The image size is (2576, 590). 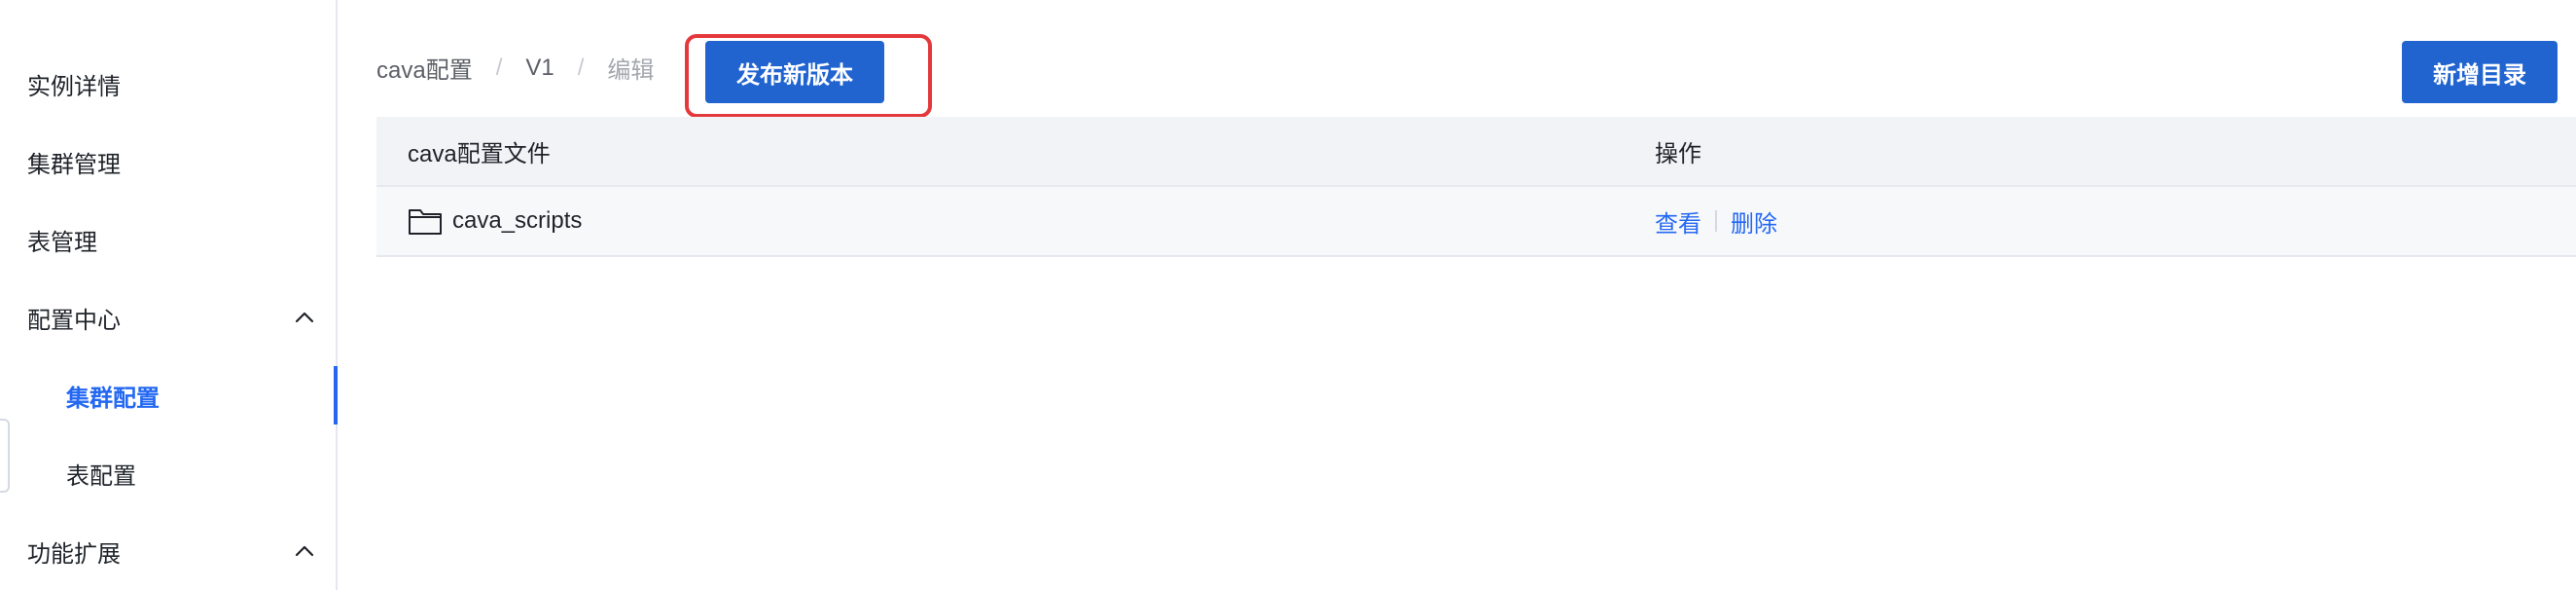 What do you see at coordinates (1476, 152) in the screenshot?
I see `table-header: cava配置文件 操作` at bounding box center [1476, 152].